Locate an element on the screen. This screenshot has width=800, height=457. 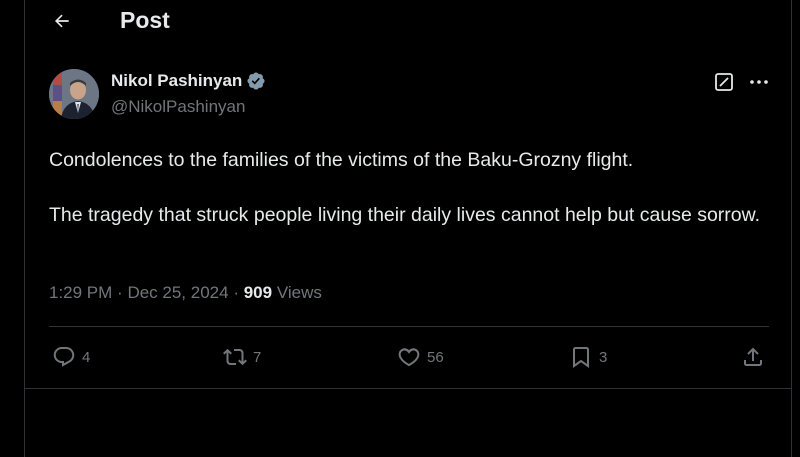
avatar is located at coordinates (74, 94).